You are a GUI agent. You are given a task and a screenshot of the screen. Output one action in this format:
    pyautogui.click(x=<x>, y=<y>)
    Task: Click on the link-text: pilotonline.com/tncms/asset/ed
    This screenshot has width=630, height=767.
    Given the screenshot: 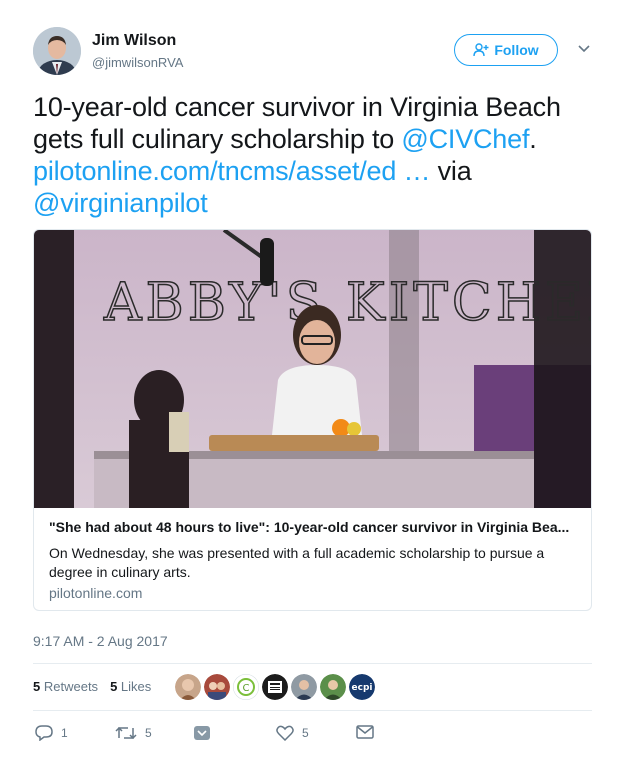 What is the action you would take?
    pyautogui.click(x=215, y=171)
    